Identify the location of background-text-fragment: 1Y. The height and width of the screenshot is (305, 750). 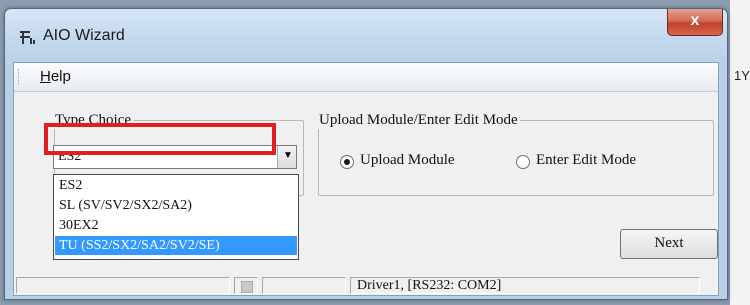
(742, 75).